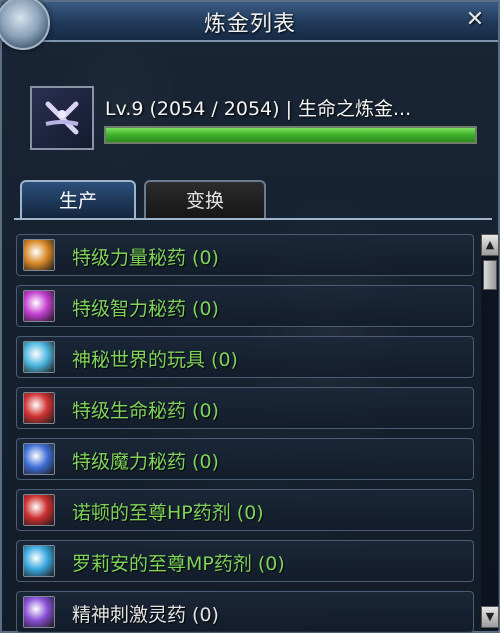 The image size is (500, 633). I want to click on window-title: 炼金列表, so click(249, 24).